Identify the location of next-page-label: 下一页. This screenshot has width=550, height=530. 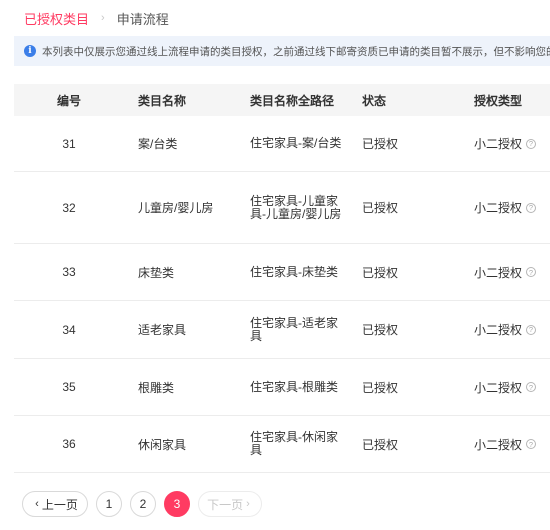
(225, 504).